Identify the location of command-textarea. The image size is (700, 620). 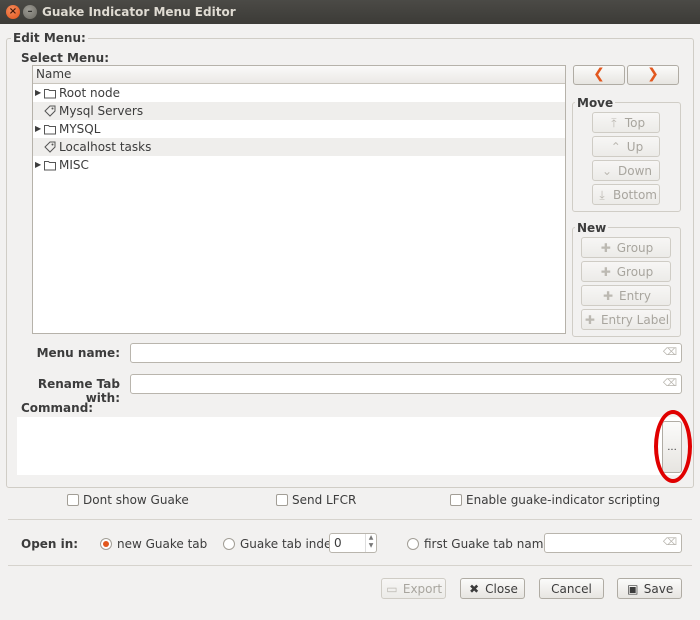
(349, 446).